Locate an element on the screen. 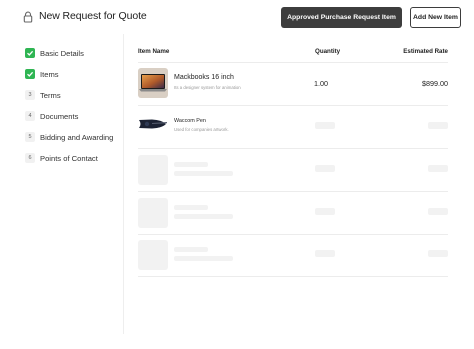 This screenshot has height=349, width=474. page-title: New Request for Quote is located at coordinates (93, 16).